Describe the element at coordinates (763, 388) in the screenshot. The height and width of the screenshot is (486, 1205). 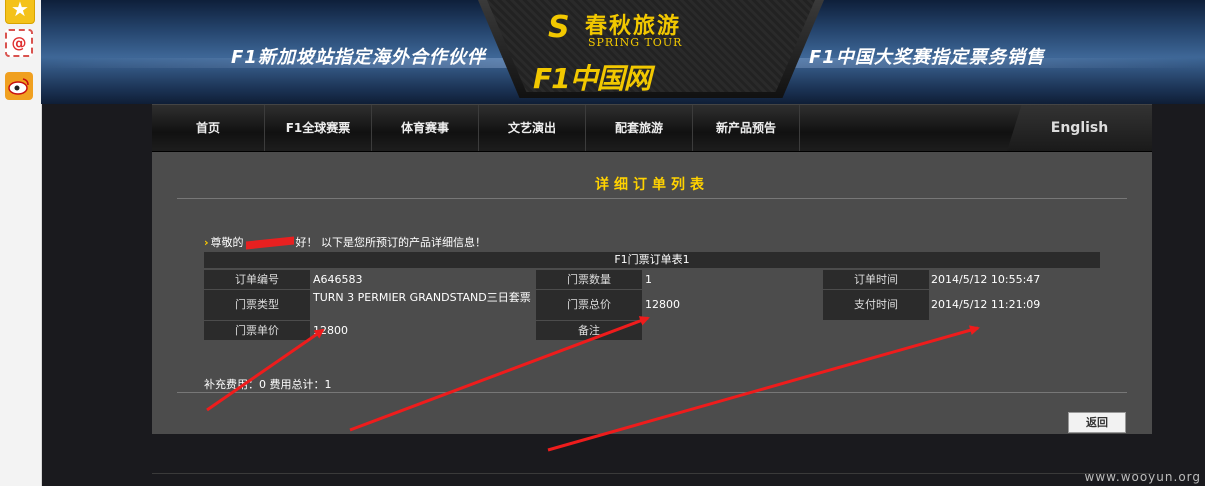
I see `annotation-arrow-pay-time` at that location.